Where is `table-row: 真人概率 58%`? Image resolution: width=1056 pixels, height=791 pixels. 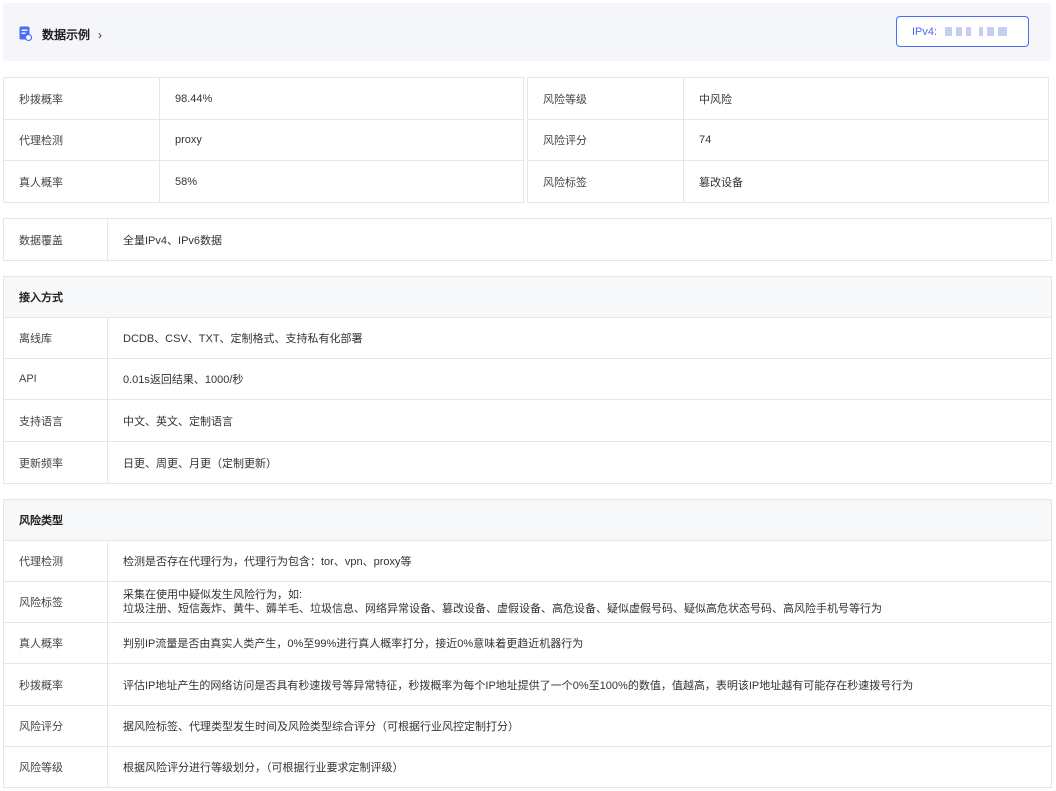 table-row: 真人概率 58% is located at coordinates (263, 181).